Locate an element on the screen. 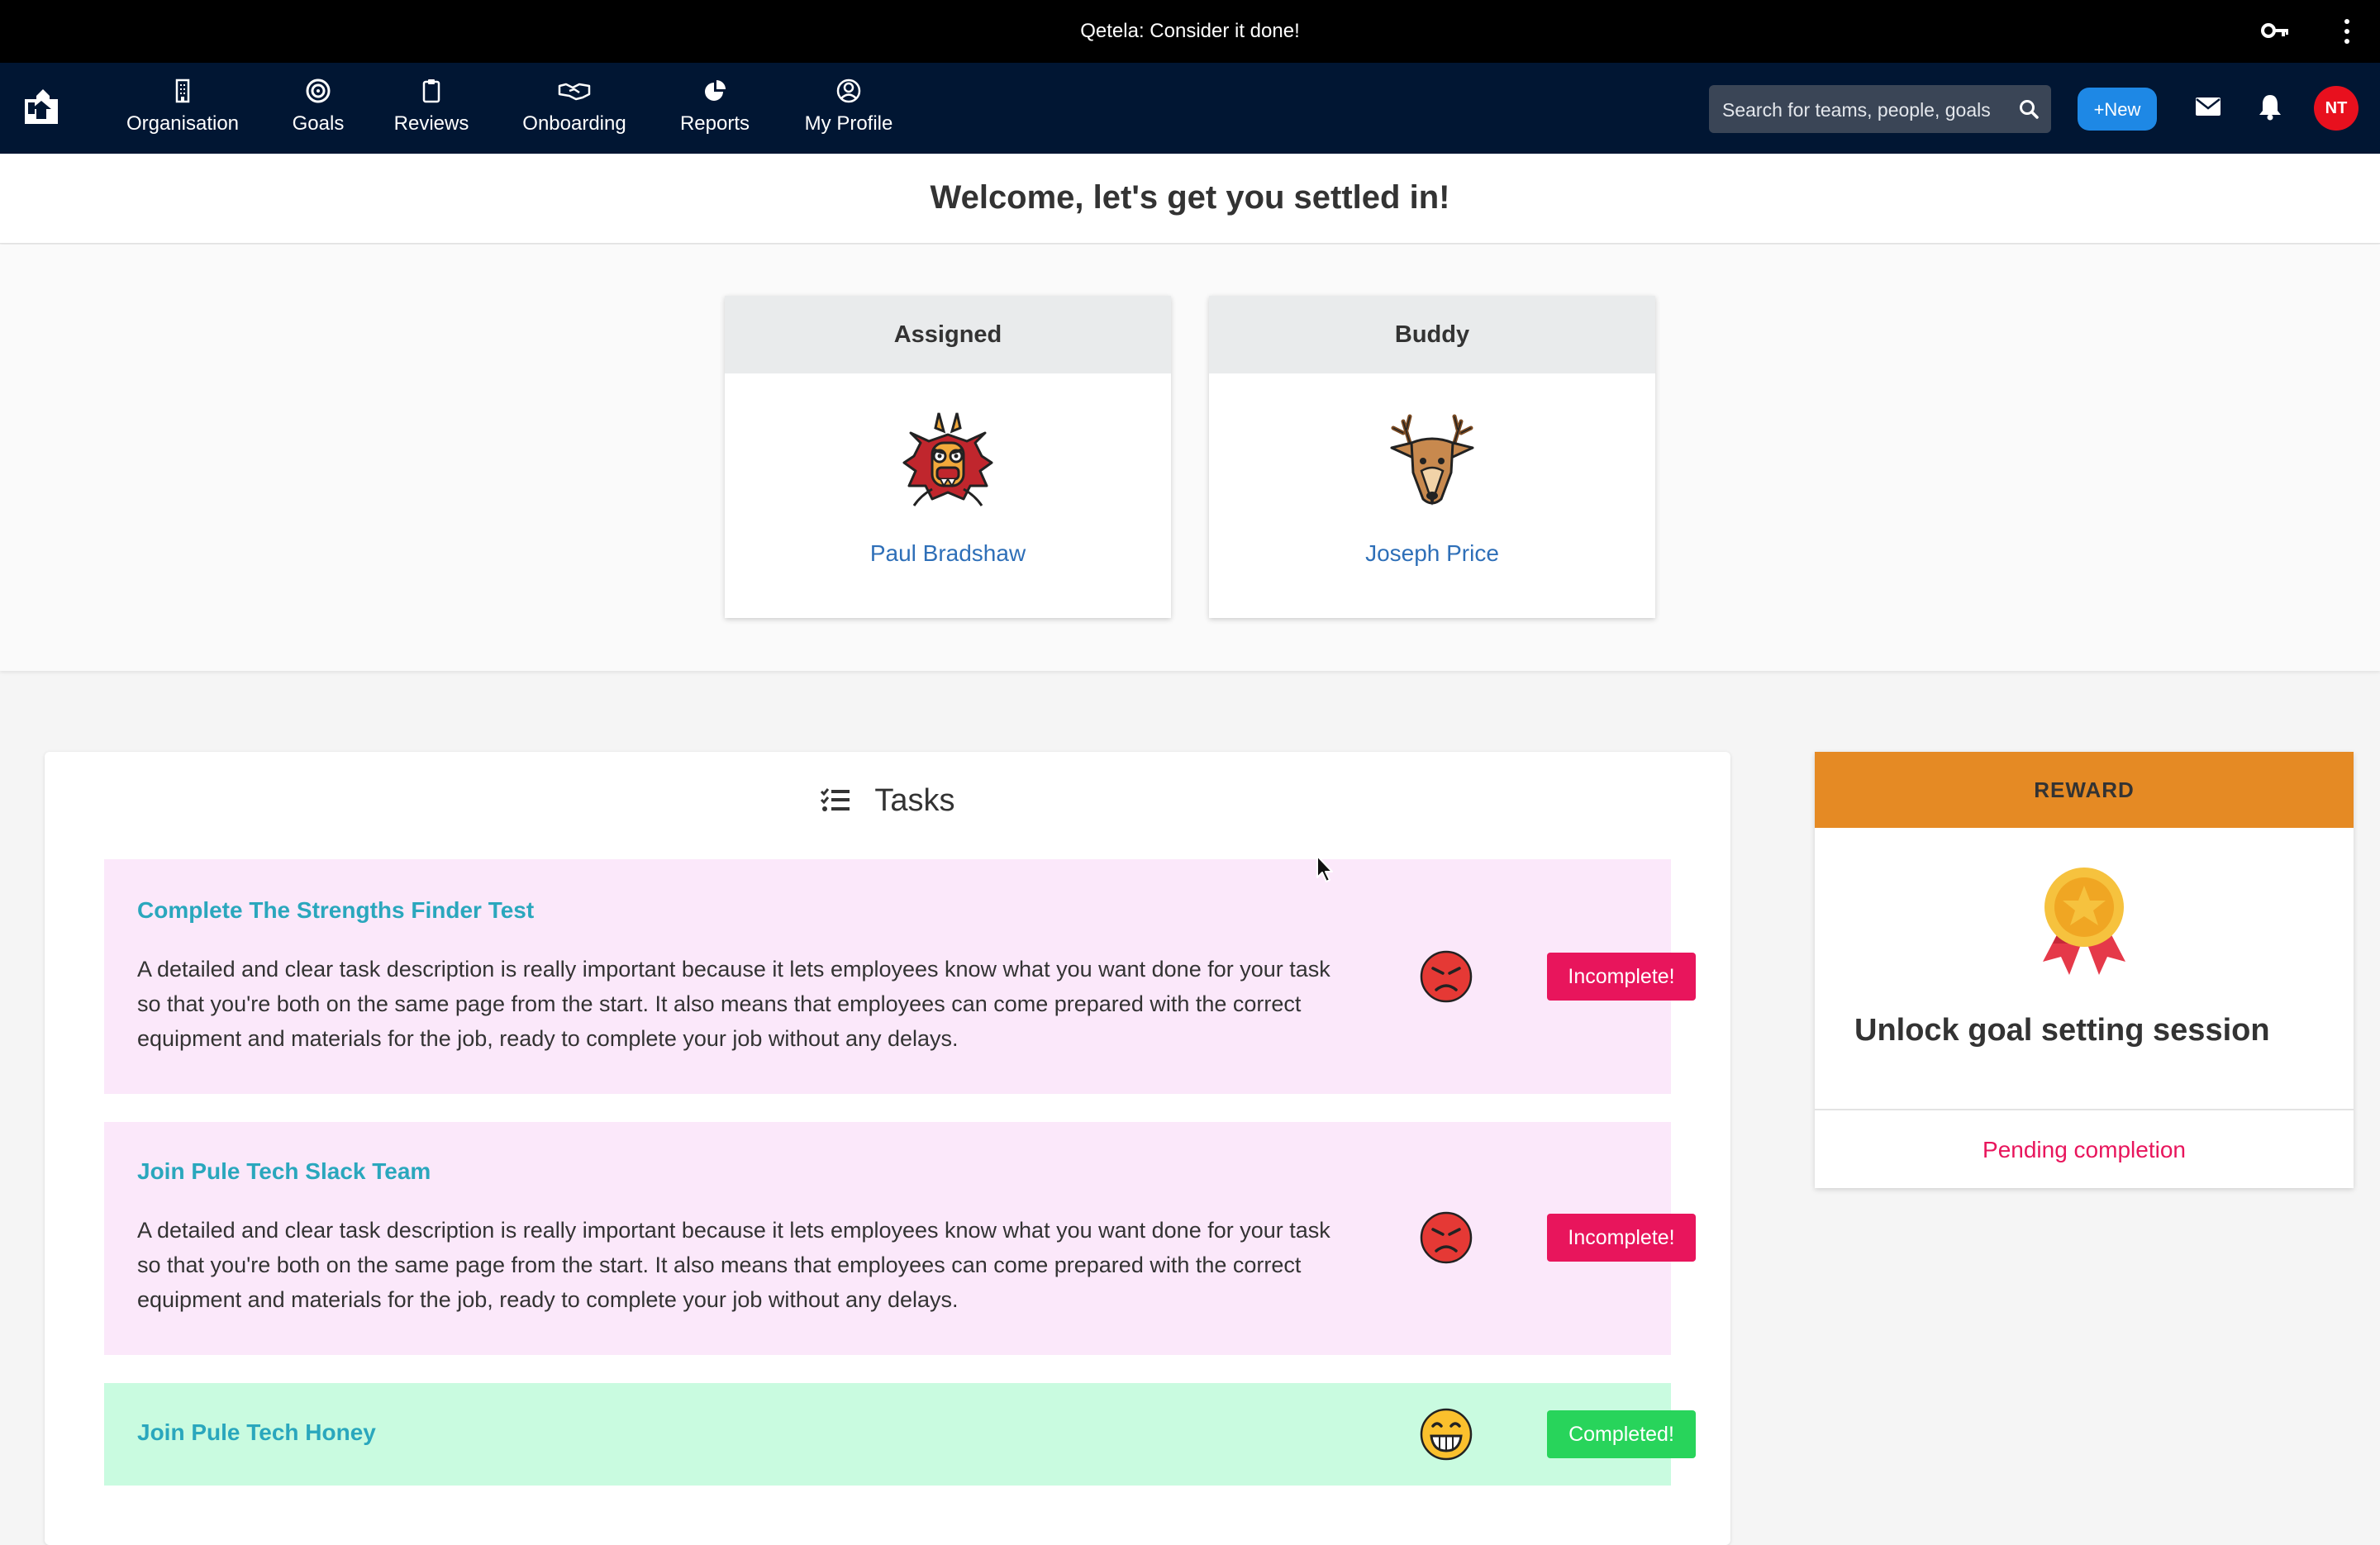 The width and height of the screenshot is (2380, 1545). buddy-header: Buddy is located at coordinates (1432, 334).